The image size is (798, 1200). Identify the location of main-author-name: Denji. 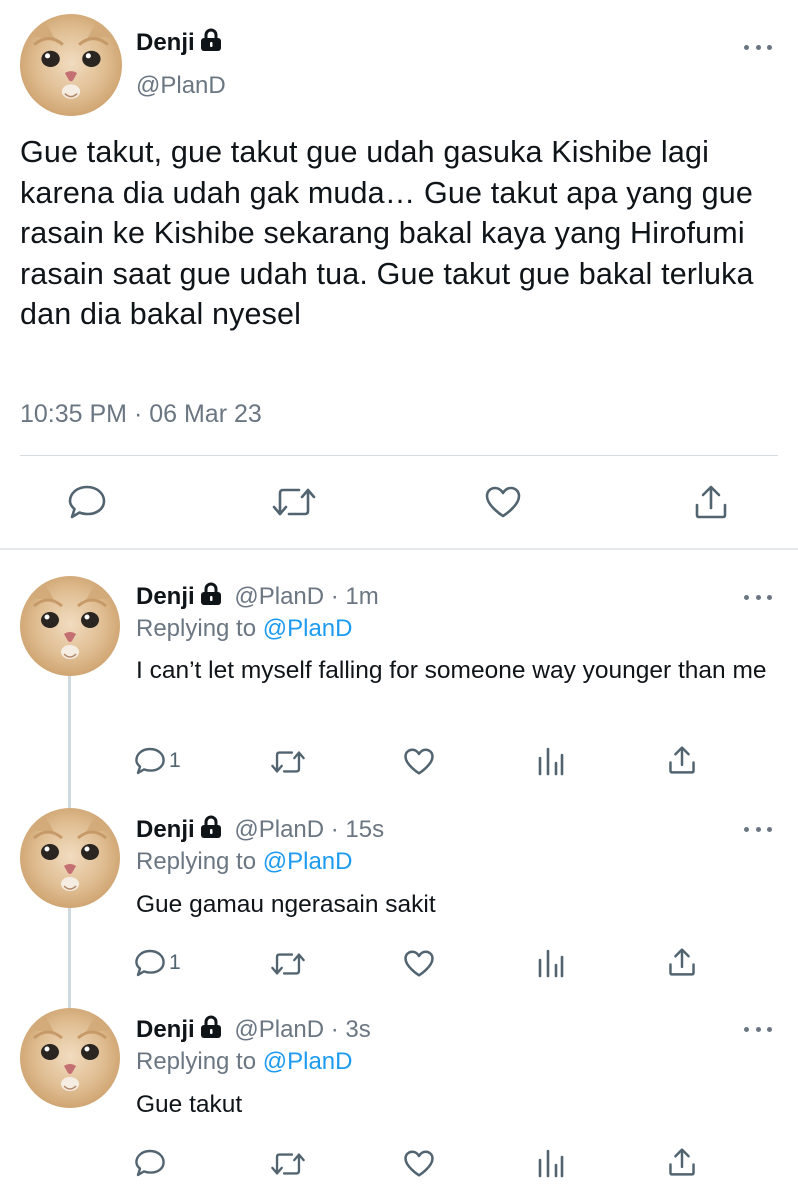
(179, 42).